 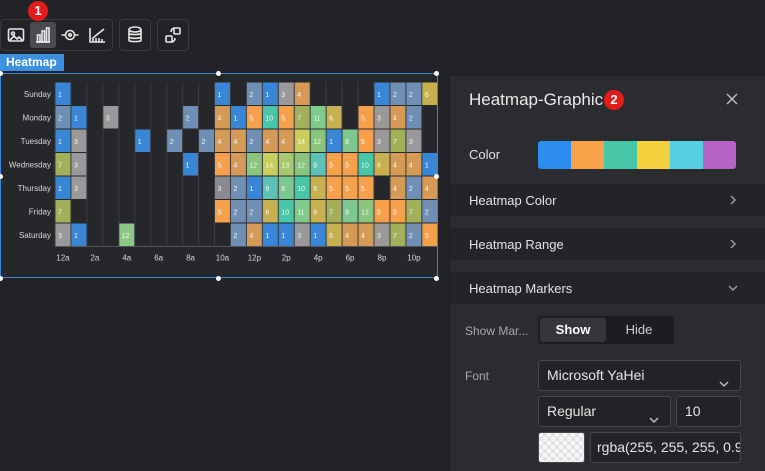 I want to click on x-tick-label: 4p, so click(x=318, y=258).